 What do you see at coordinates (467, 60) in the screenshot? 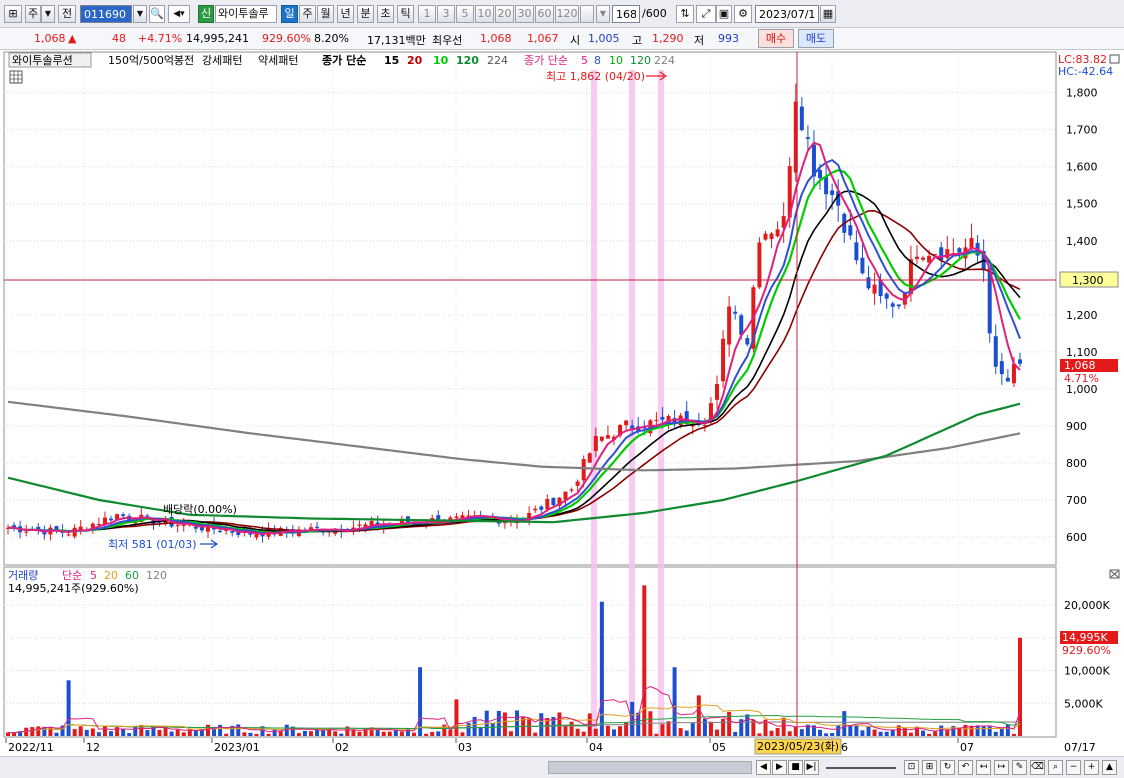
I see `ma-legend-120: 120` at bounding box center [467, 60].